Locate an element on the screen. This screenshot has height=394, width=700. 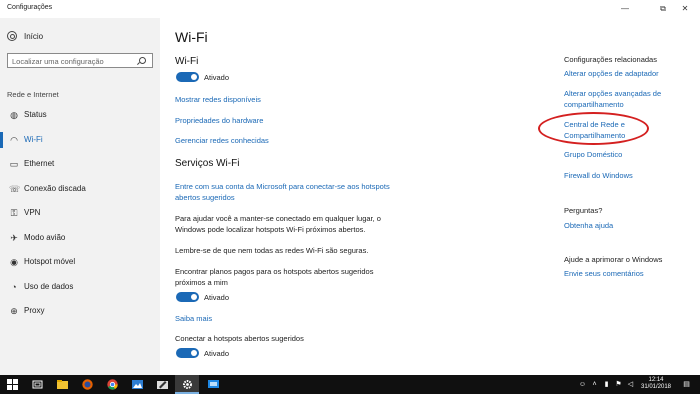
sidebar-item-hotspot-m-vel: ◉ Hotspot móvel is located at coordinates (80, 264).